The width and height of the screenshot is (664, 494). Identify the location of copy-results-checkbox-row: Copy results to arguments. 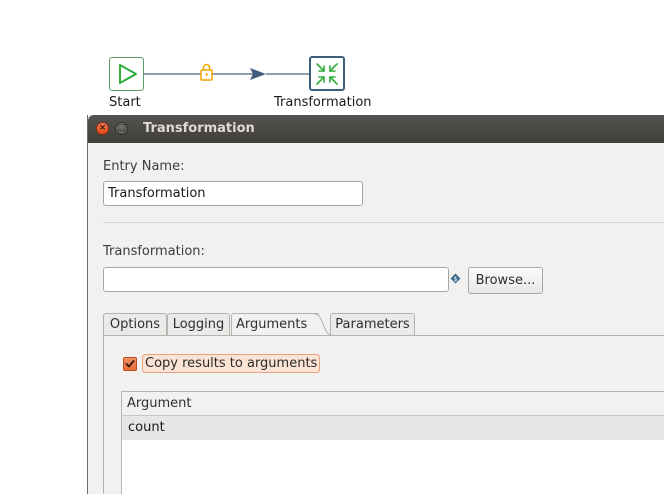
(222, 363).